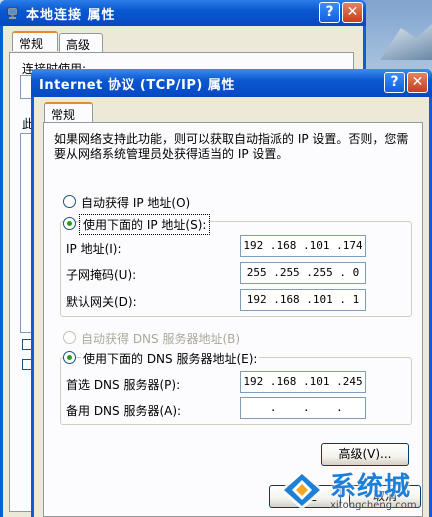 This screenshot has width=432, height=517. Describe the element at coordinates (12, 13) in the screenshot. I see `network-connection-icon` at that location.